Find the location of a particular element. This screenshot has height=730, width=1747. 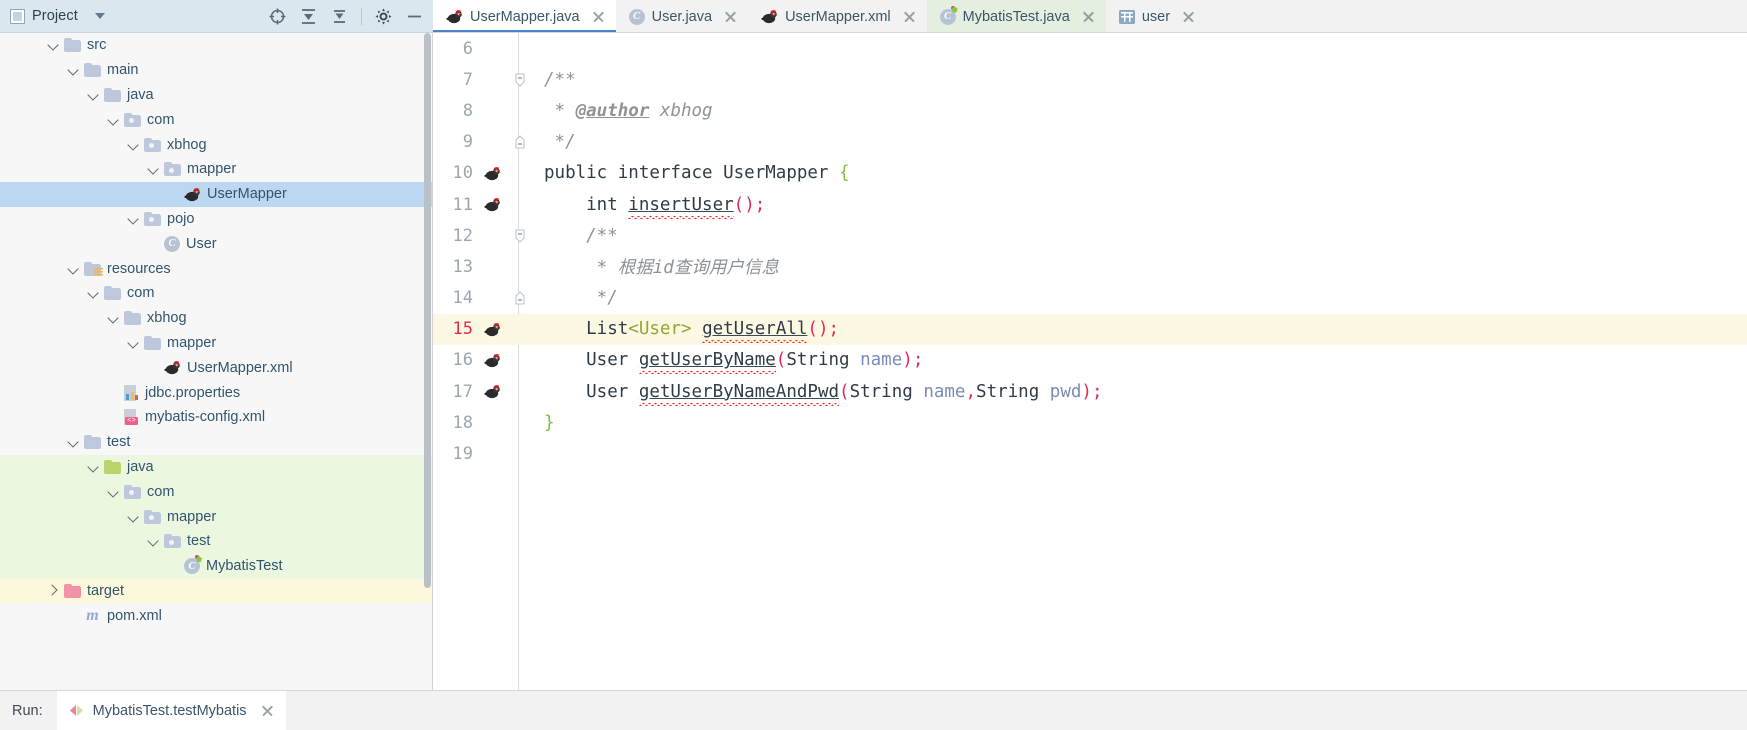

run-configuration-tab: MybatisTest.testMybatis is located at coordinates (171, 710).